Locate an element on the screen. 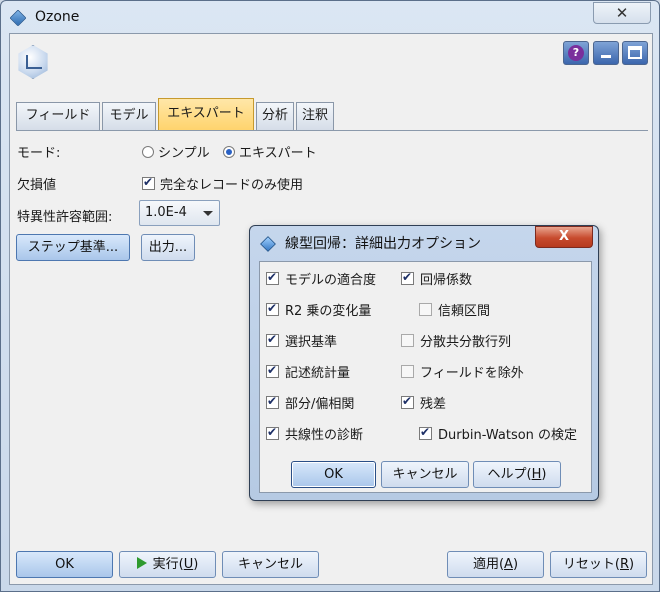 The width and height of the screenshot is (660, 592). reset-key: R is located at coordinates (624, 564).